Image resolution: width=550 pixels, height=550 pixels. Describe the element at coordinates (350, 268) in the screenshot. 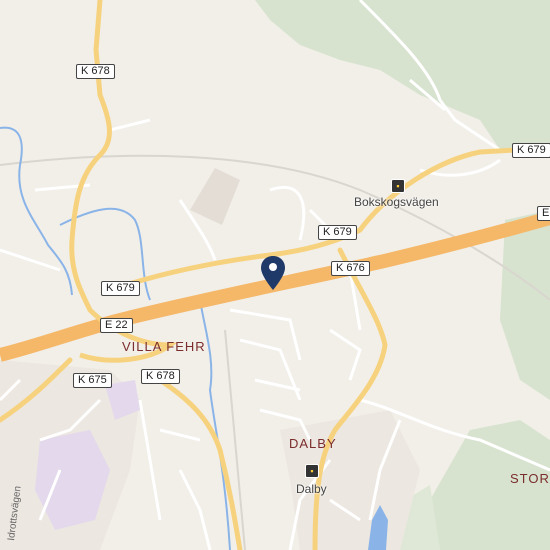

I see `road-shield-k676: K 676` at that location.